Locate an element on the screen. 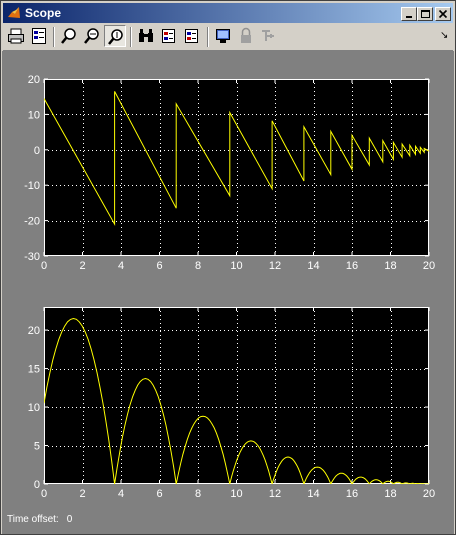 Image resolution: width=456 pixels, height=535 pixels. title-bar: Scope is located at coordinates (228, 13).